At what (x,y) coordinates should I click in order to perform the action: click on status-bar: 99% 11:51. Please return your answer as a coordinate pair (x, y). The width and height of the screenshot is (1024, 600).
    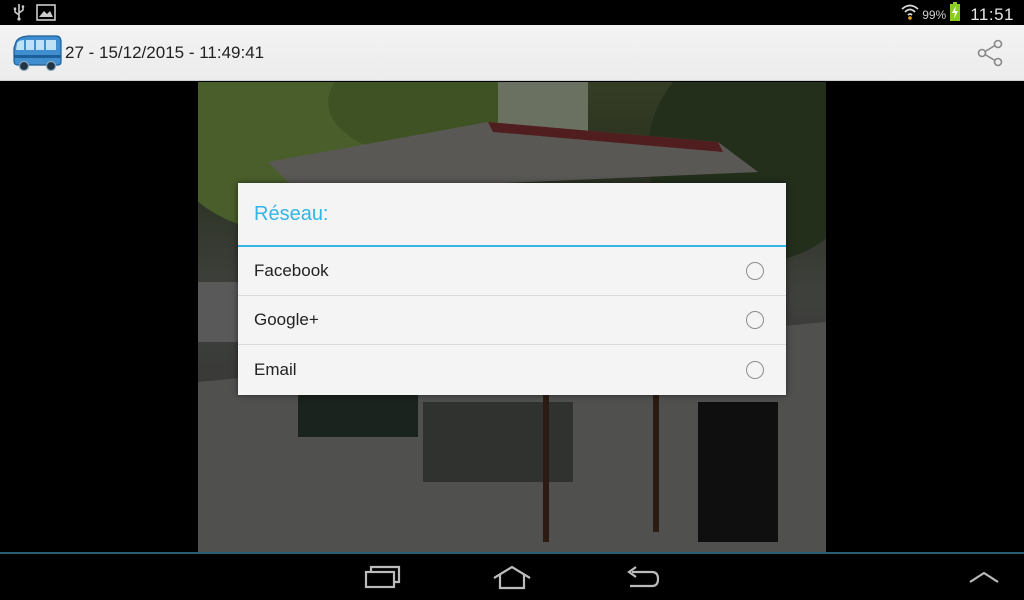
    Looking at the image, I should click on (512, 12).